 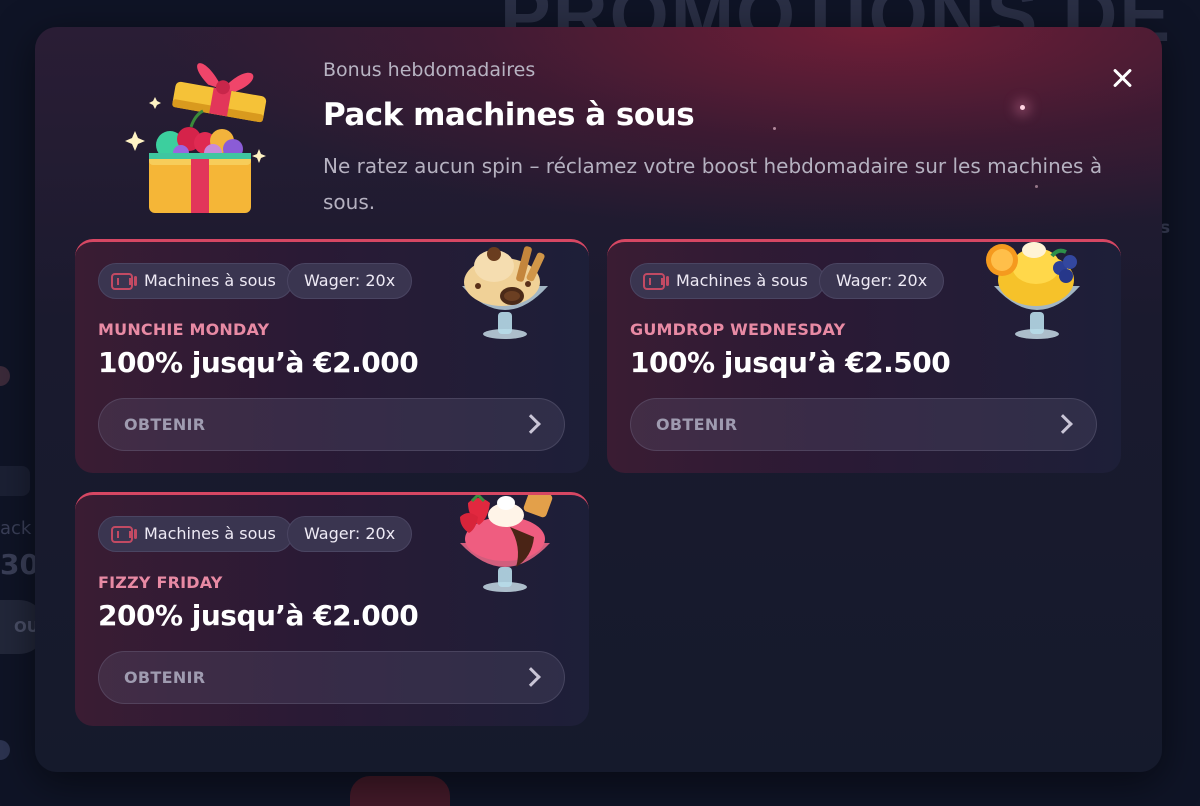 I want to click on bonus-amount: 100% jusqu’à €2.000, so click(x=258, y=362).